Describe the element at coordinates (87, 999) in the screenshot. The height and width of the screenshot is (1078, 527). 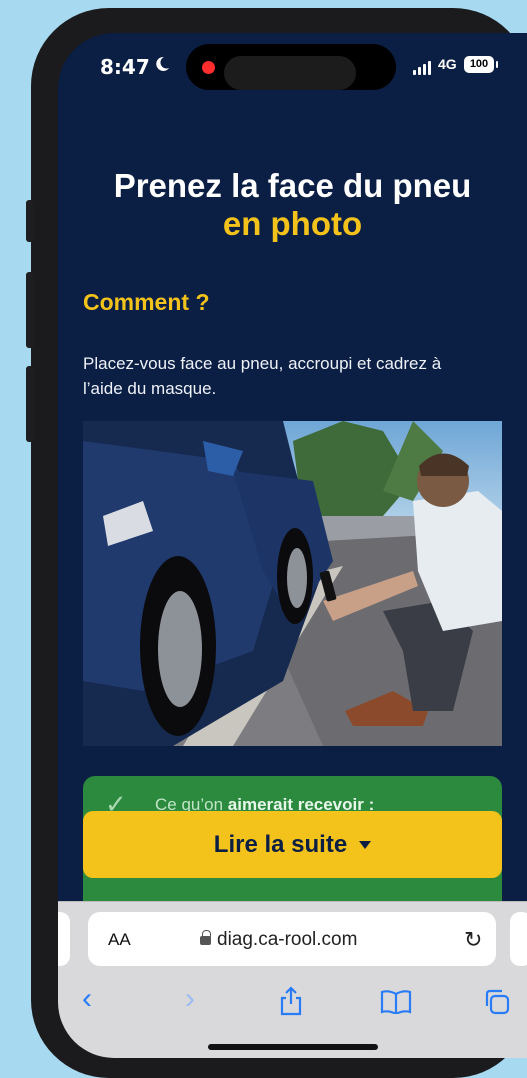
I see `back-icon: ‹` at that location.